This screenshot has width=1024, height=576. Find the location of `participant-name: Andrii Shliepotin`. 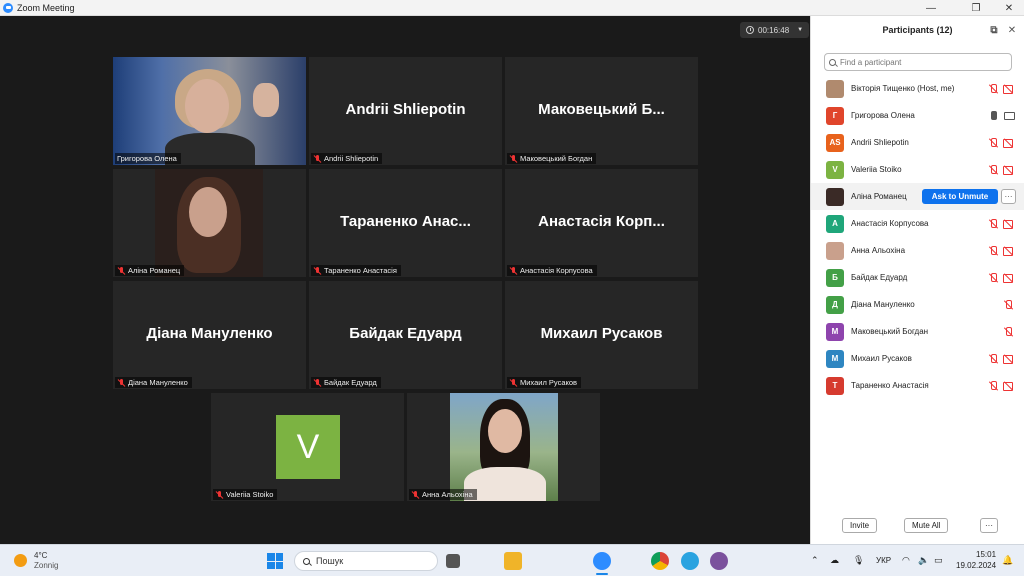

participant-name: Andrii Shliepotin is located at coordinates (880, 142).